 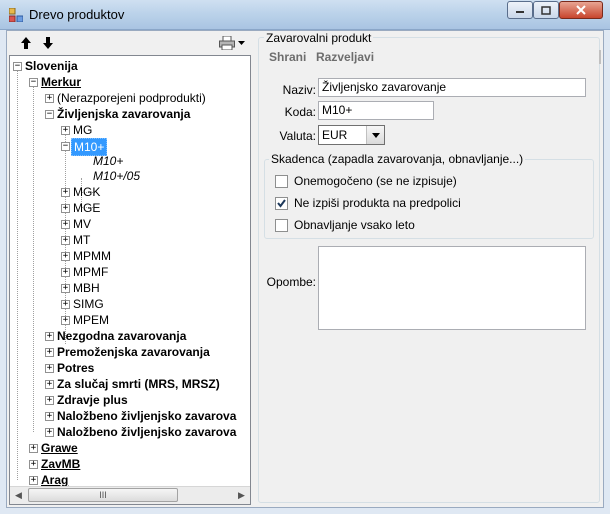 I want to click on tree-node-label: Potres, so click(x=76, y=368).